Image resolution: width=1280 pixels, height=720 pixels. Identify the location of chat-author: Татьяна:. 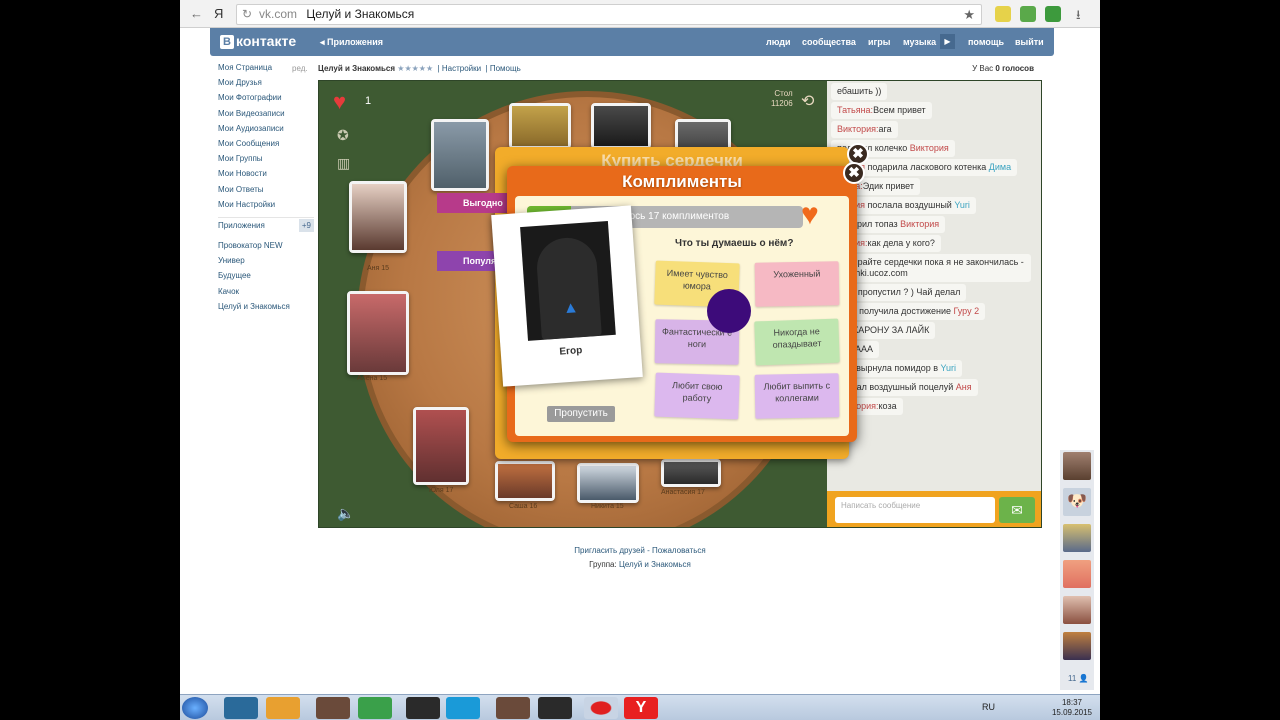
(855, 110).